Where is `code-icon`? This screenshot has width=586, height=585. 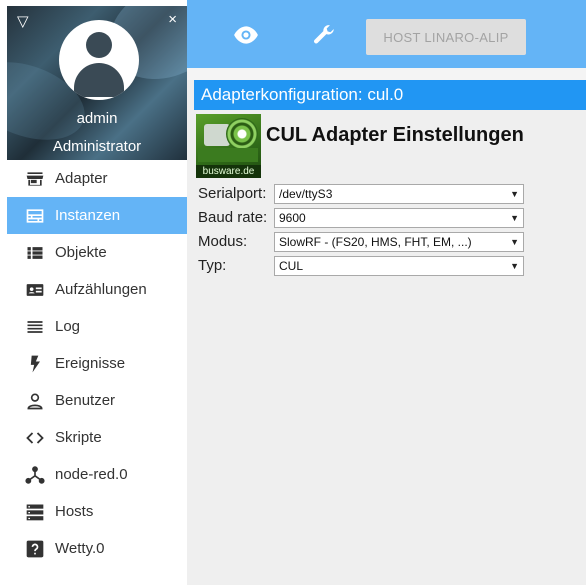 code-icon is located at coordinates (35, 438).